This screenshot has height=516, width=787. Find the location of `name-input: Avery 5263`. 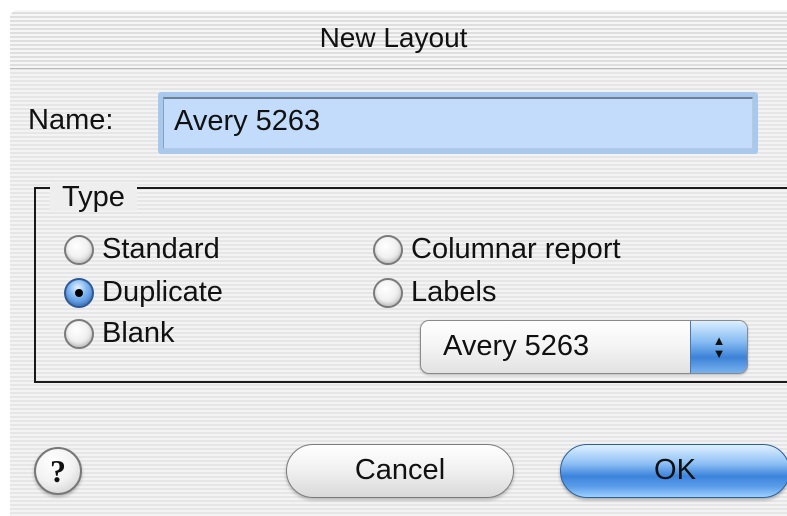

name-input: Avery 5263 is located at coordinates (458, 123).